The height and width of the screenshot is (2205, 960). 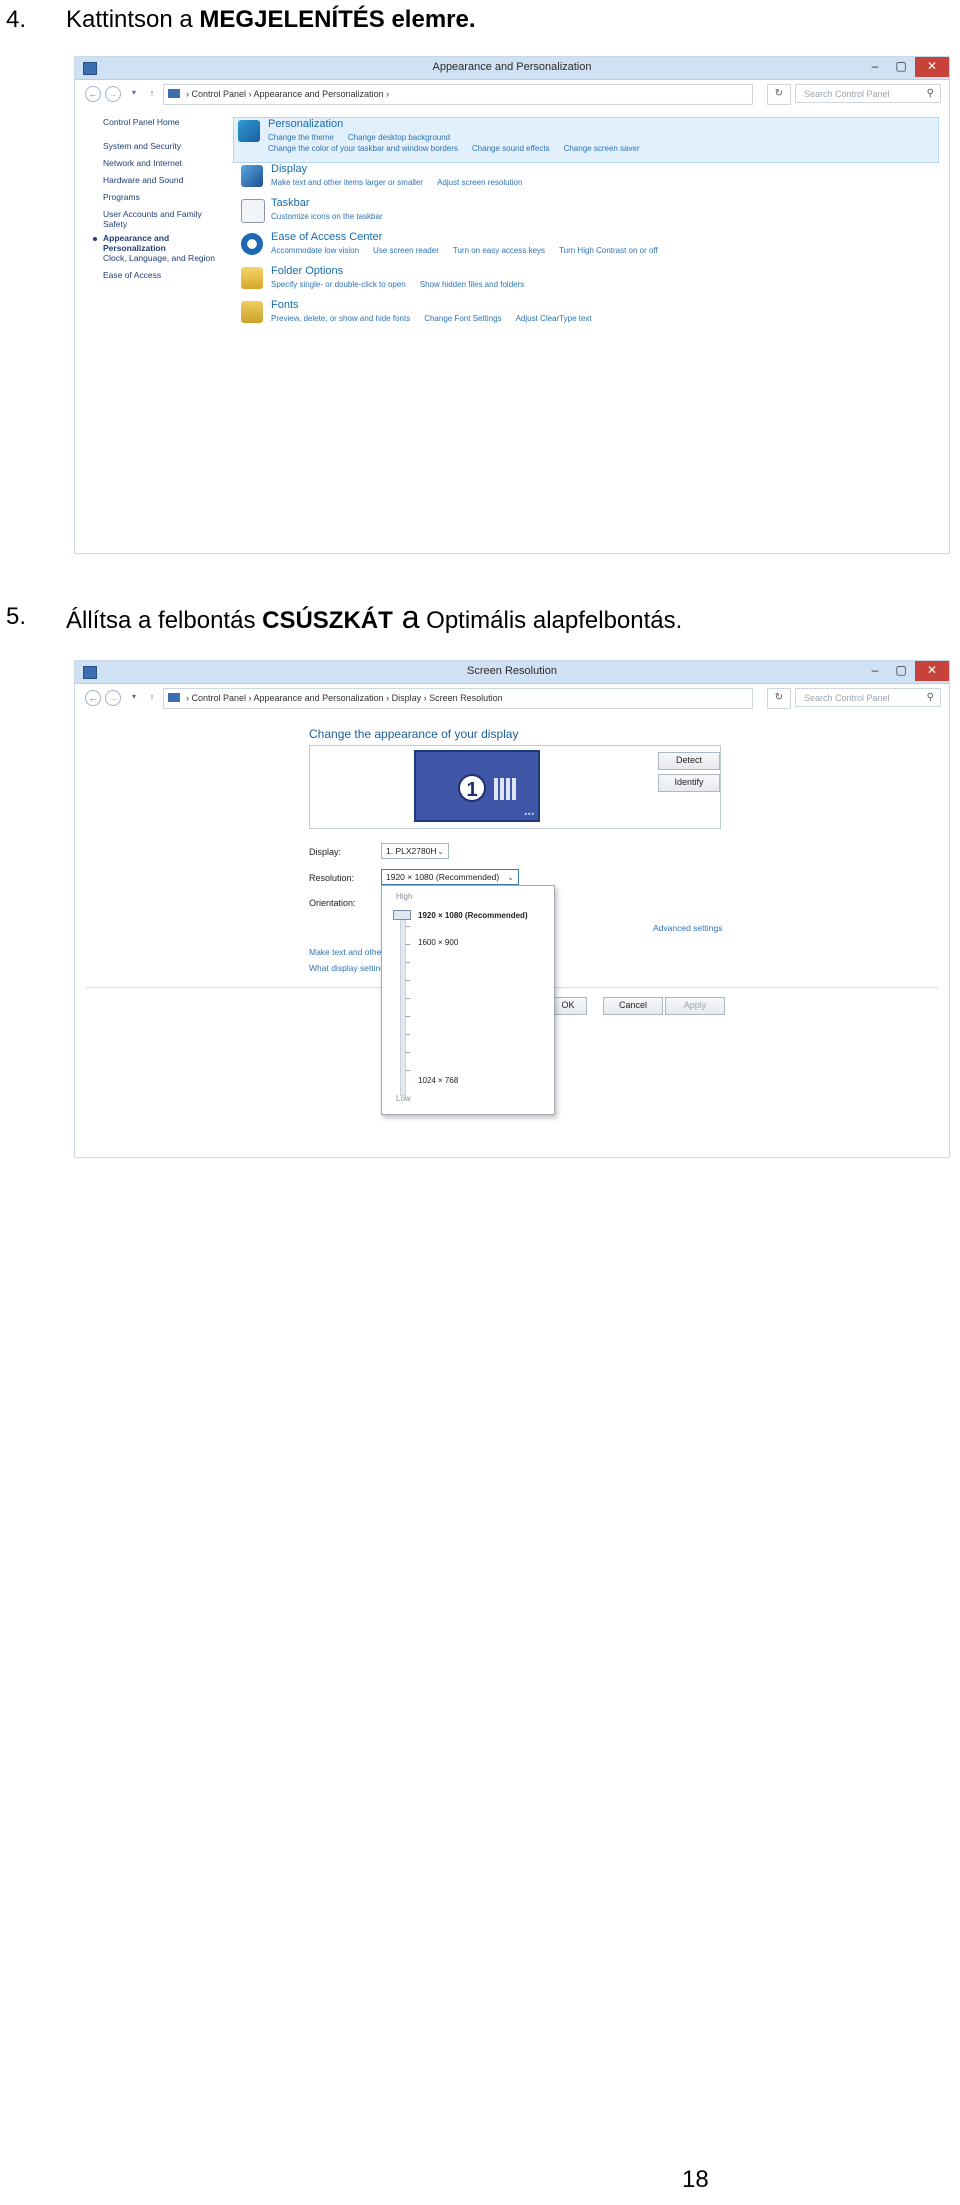 What do you see at coordinates (399, 137) in the screenshot?
I see `link-desktop-background: Change desktop background` at bounding box center [399, 137].